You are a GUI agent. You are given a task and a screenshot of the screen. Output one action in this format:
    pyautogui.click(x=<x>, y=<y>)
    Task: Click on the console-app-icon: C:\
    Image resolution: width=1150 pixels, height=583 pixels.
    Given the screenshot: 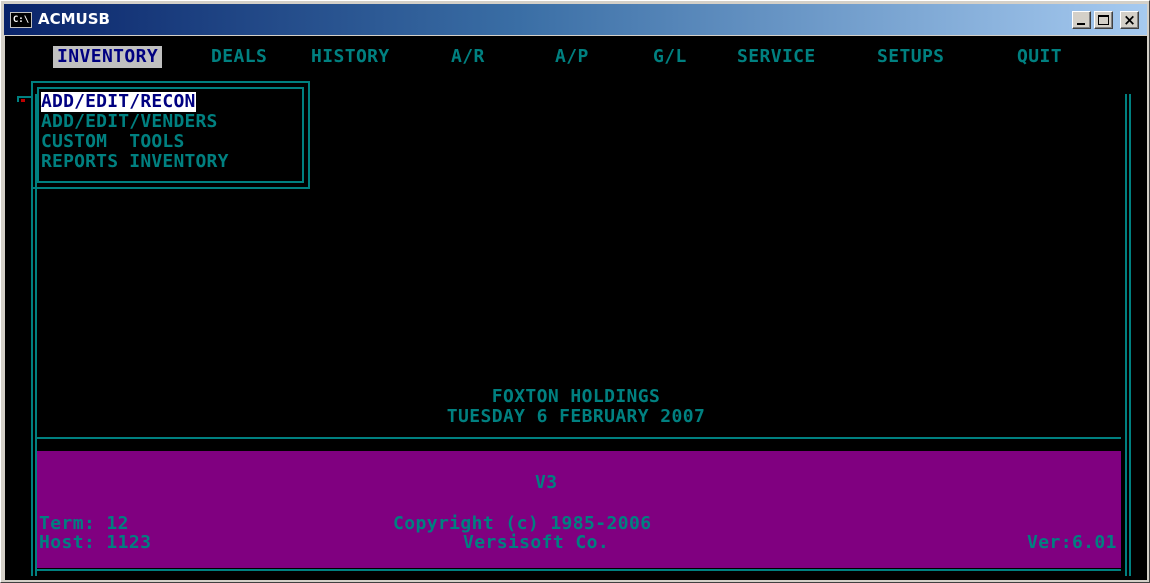 What is the action you would take?
    pyautogui.click(x=21, y=20)
    